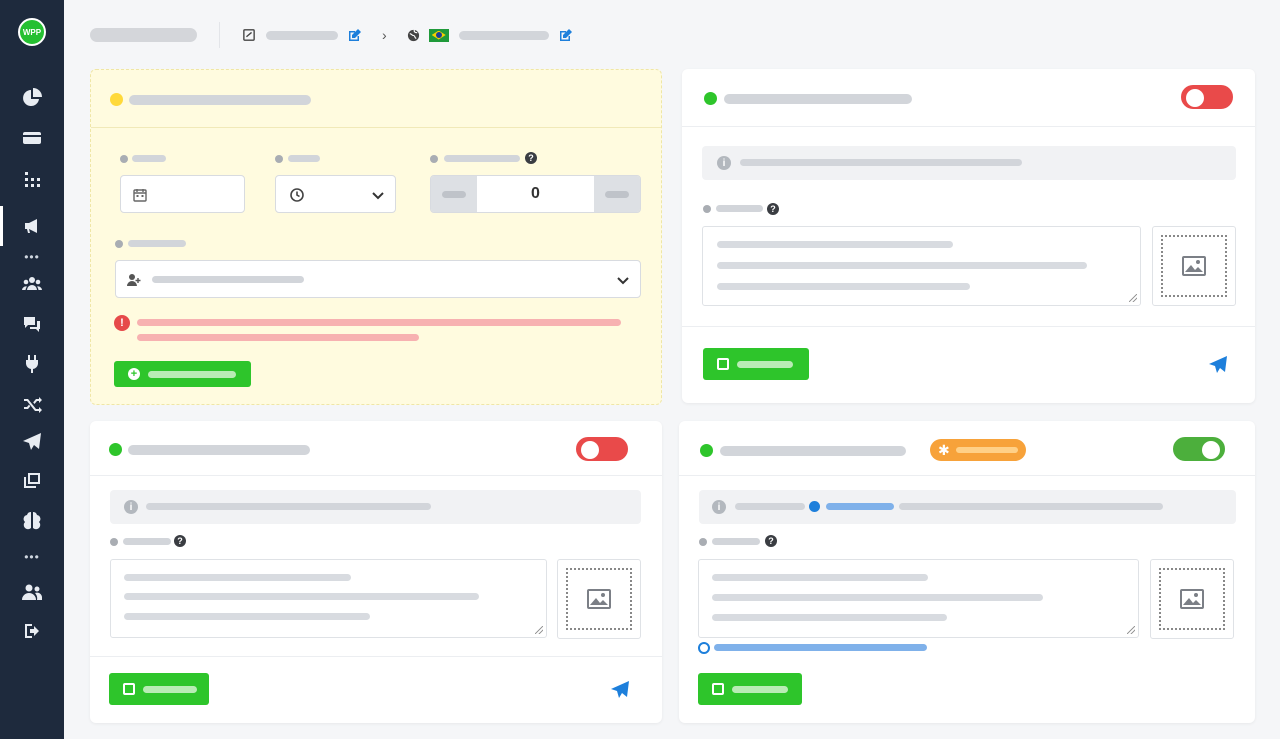 The height and width of the screenshot is (739, 1280). I want to click on status-badge: ✱, so click(978, 450).